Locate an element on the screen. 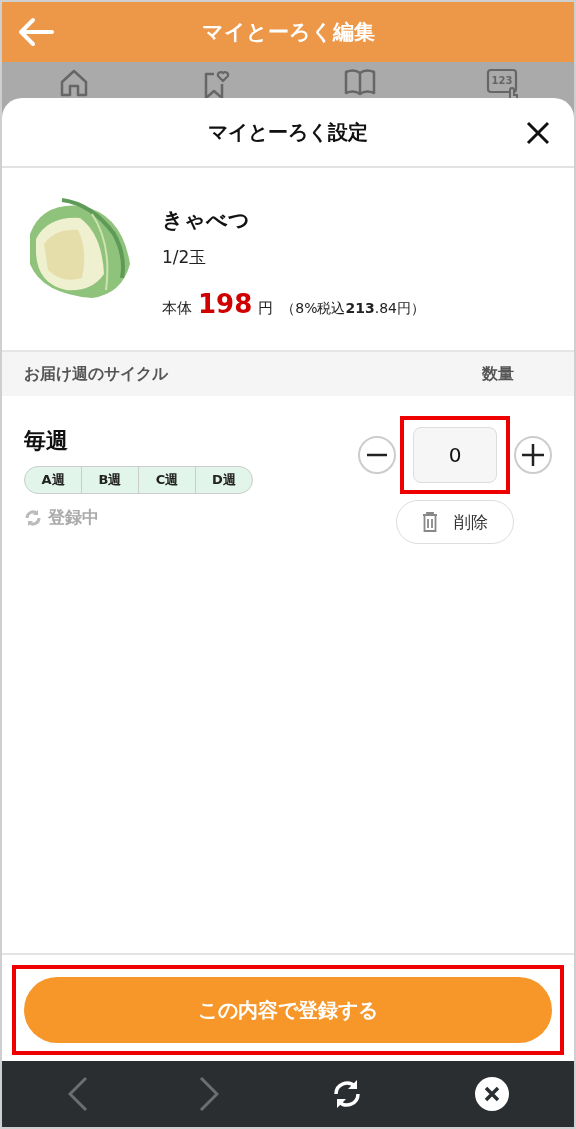  week-label: A週 is located at coordinates (53, 480).